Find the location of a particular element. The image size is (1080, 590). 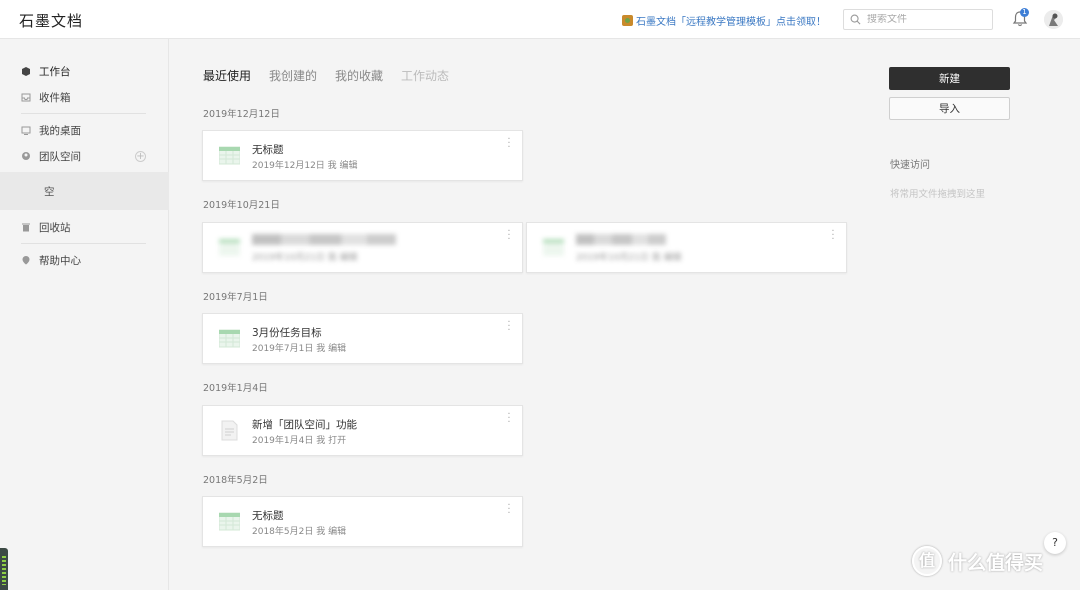

new-button: 新建 is located at coordinates (949, 78).